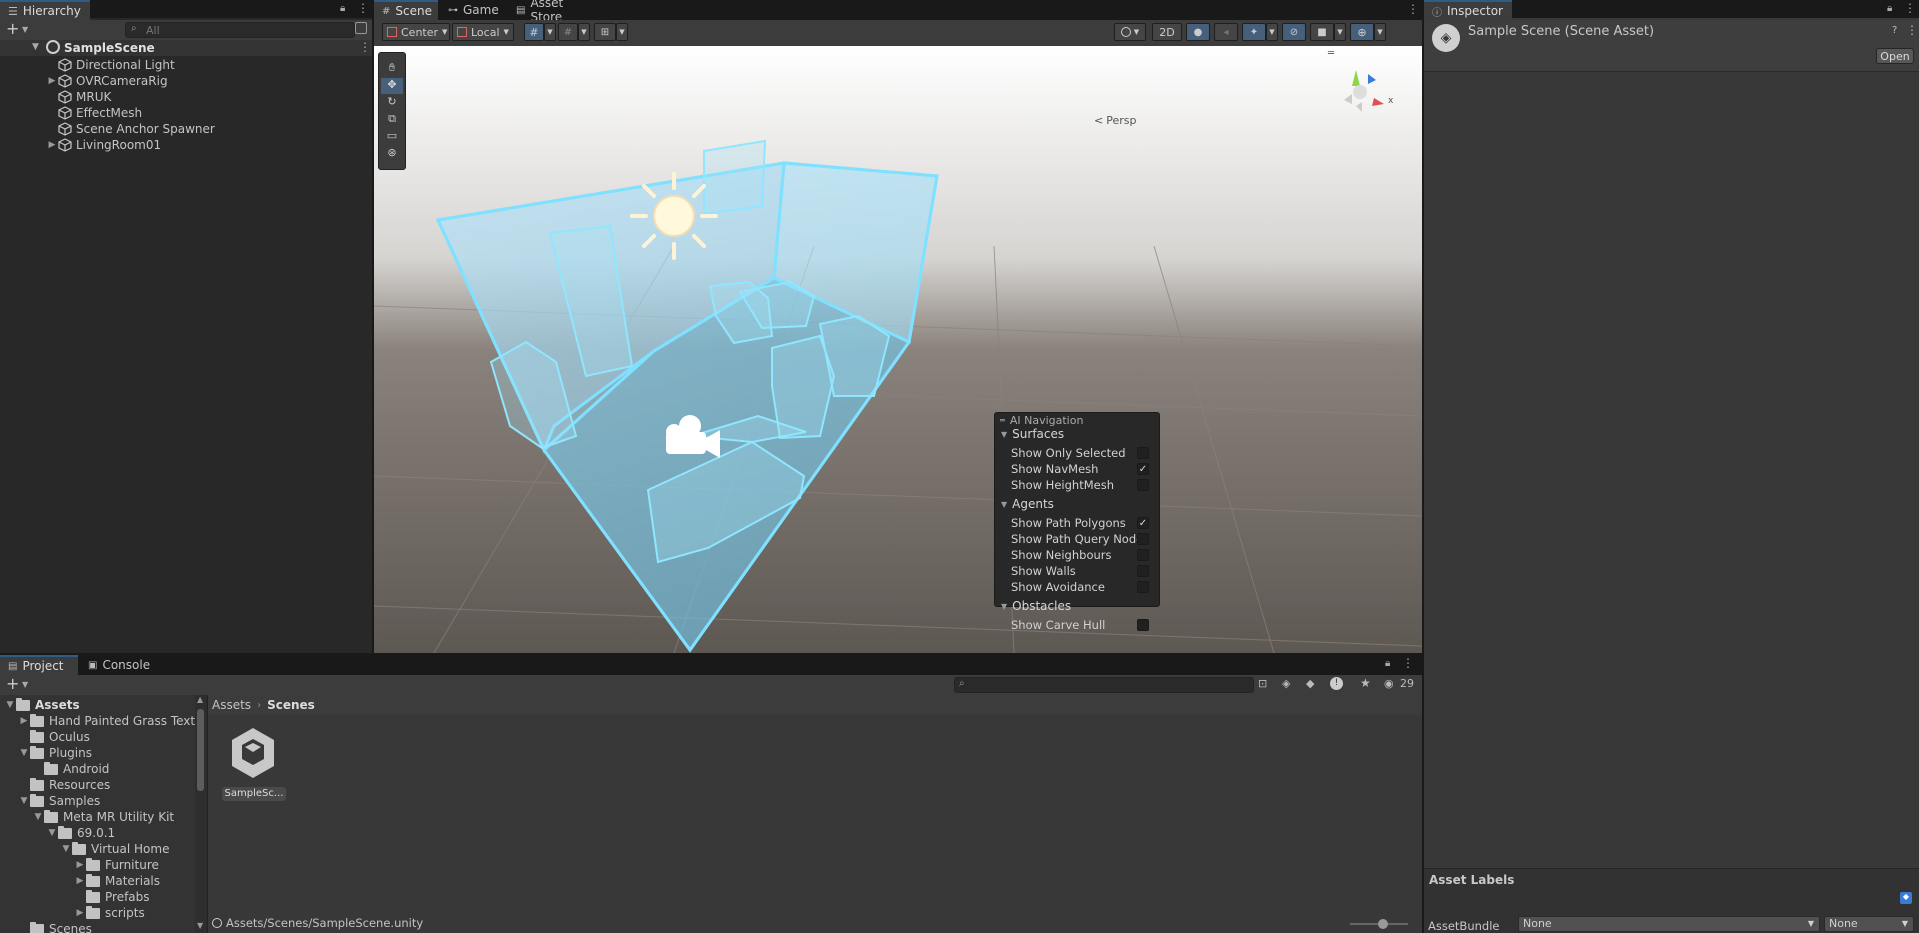 The image size is (1919, 933). Describe the element at coordinates (1387, 663) in the screenshot. I see `project-lock-icon: 🔒︎` at that location.